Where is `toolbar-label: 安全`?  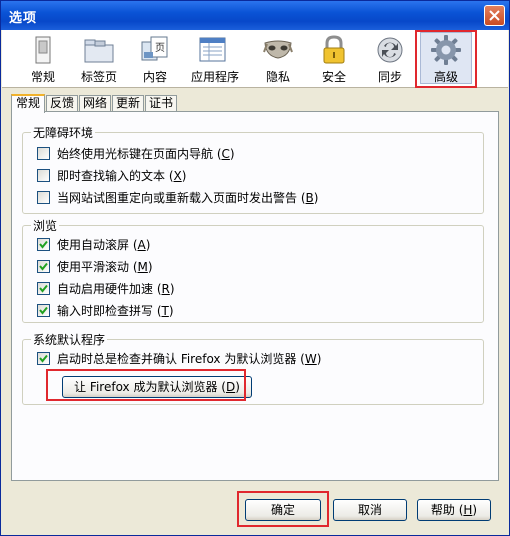
toolbar-label: 安全 is located at coordinates (333, 77).